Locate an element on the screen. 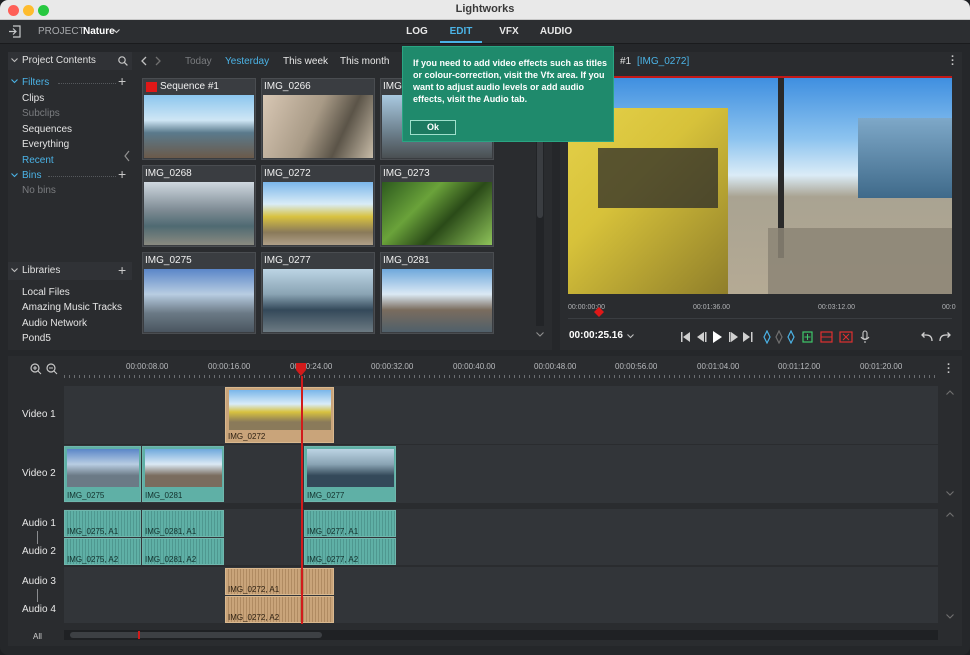 This screenshot has width=970, height=655. clip-label: IMG_0272 is located at coordinates (247, 436).